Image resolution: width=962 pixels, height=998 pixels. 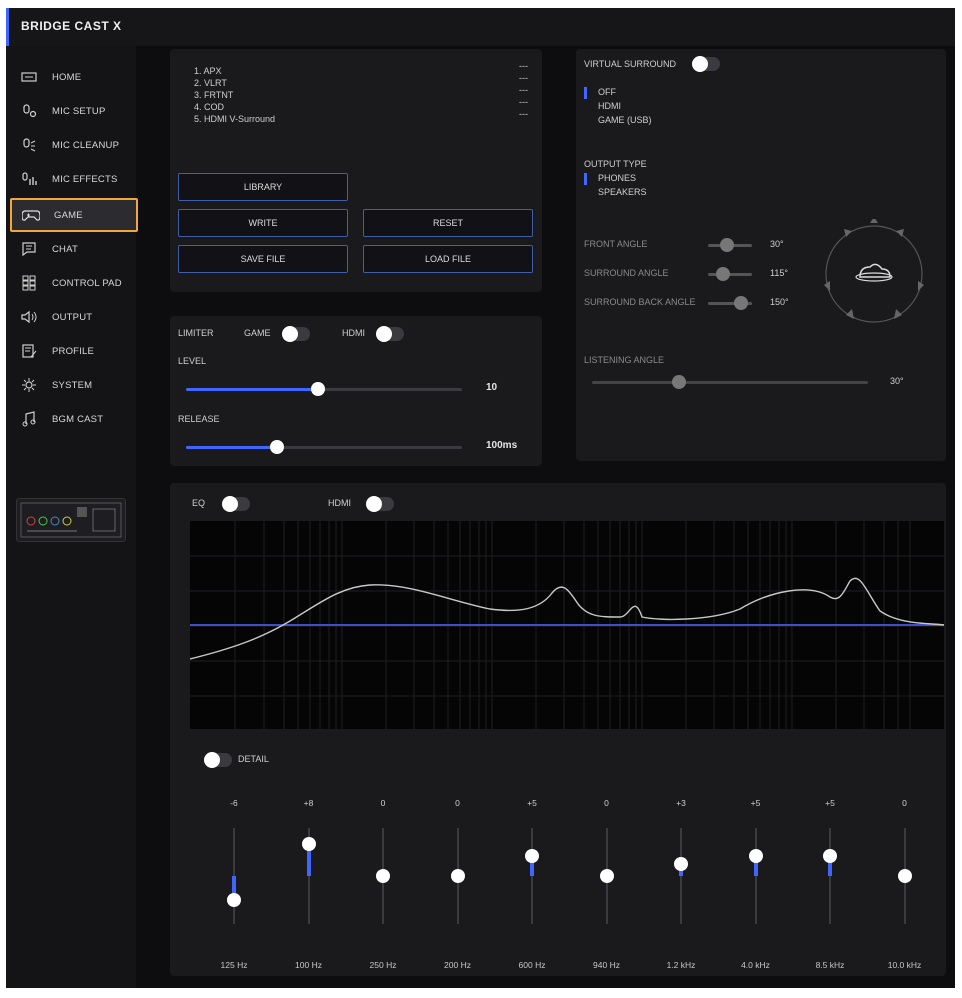 I want to click on sidebar-item-bgm-cast: BGM CAST, so click(x=74, y=419).